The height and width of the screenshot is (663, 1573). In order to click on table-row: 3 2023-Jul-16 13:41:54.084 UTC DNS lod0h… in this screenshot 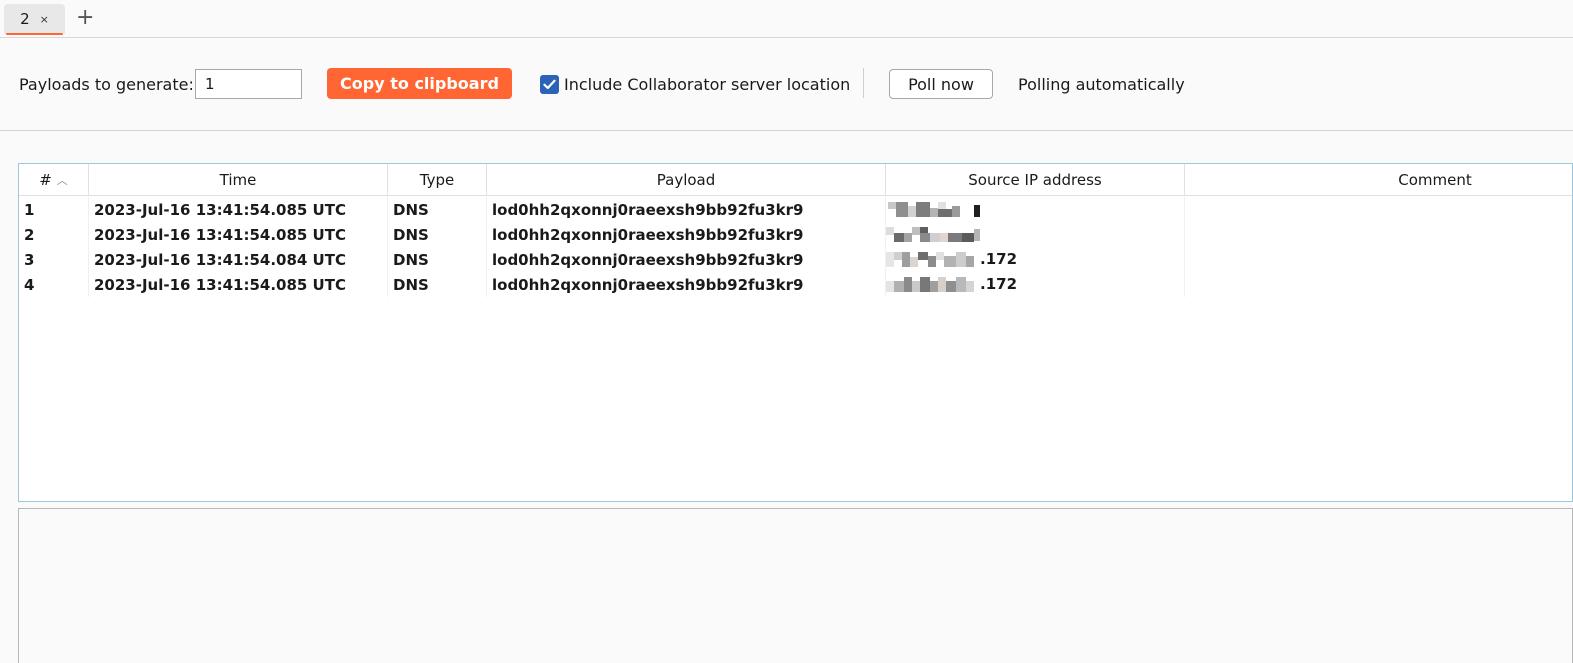, I will do `click(795, 259)`.